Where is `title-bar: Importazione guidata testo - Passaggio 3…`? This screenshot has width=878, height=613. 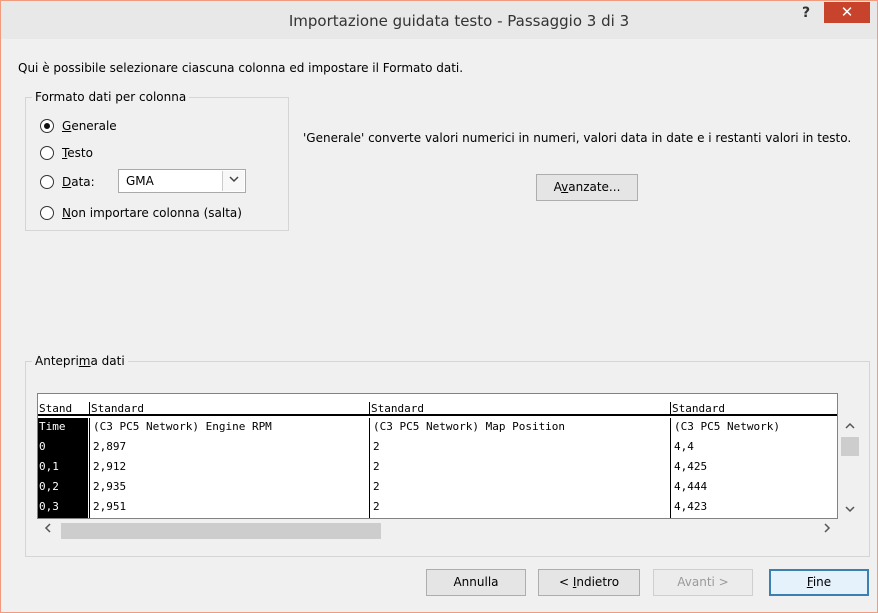 title-bar: Importazione guidata testo - Passaggio 3… is located at coordinates (439, 20).